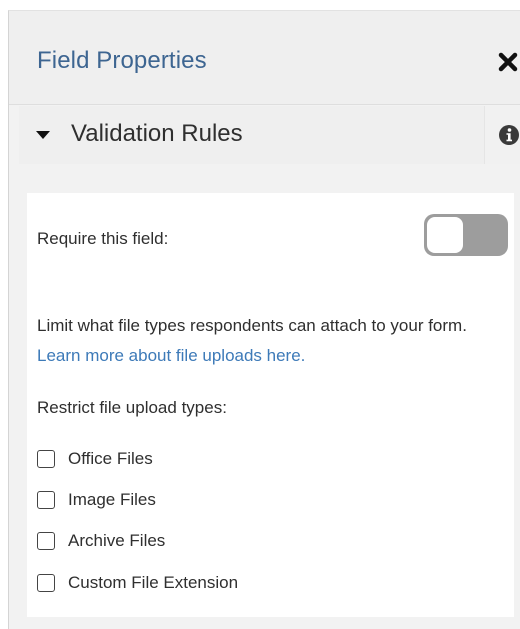 This screenshot has height=629, width=520. I want to click on archive-files-label: Archive Files, so click(117, 540).